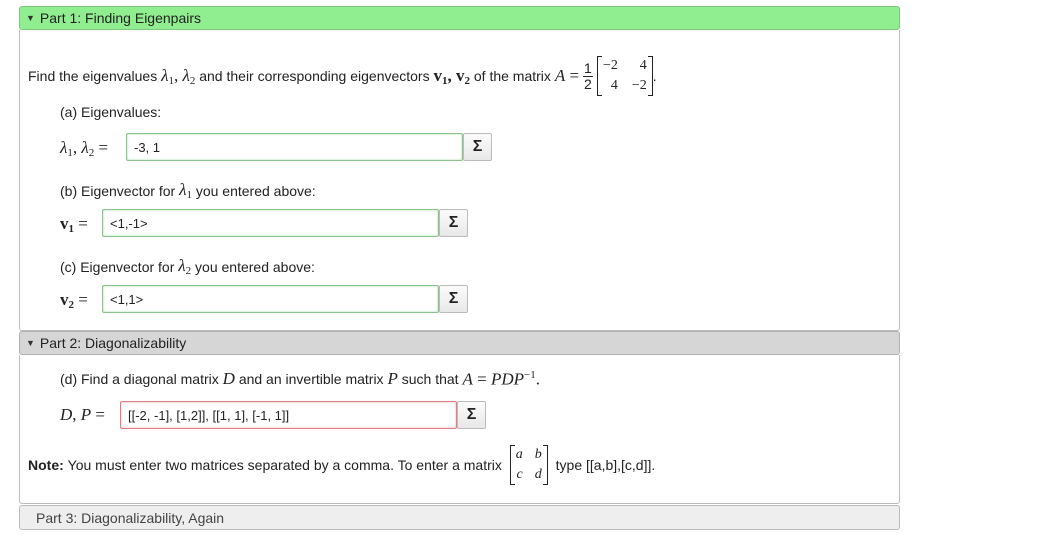 Image resolution: width=1054 pixels, height=537 pixels. What do you see at coordinates (459, 343) in the screenshot?
I see `part2-header: ▼ Part 2: Diagonalizability` at bounding box center [459, 343].